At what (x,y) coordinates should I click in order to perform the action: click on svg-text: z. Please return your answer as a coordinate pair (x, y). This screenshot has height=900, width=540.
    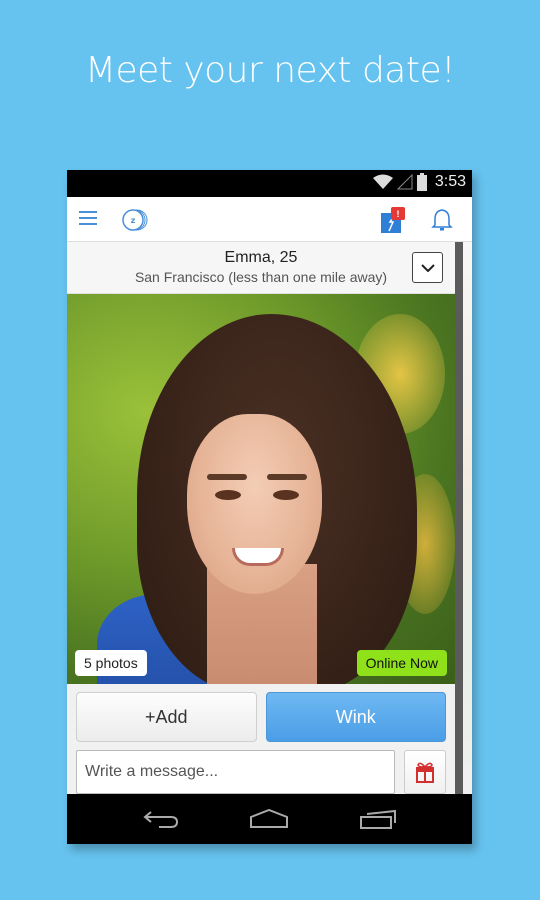
    Looking at the image, I should click on (133, 220).